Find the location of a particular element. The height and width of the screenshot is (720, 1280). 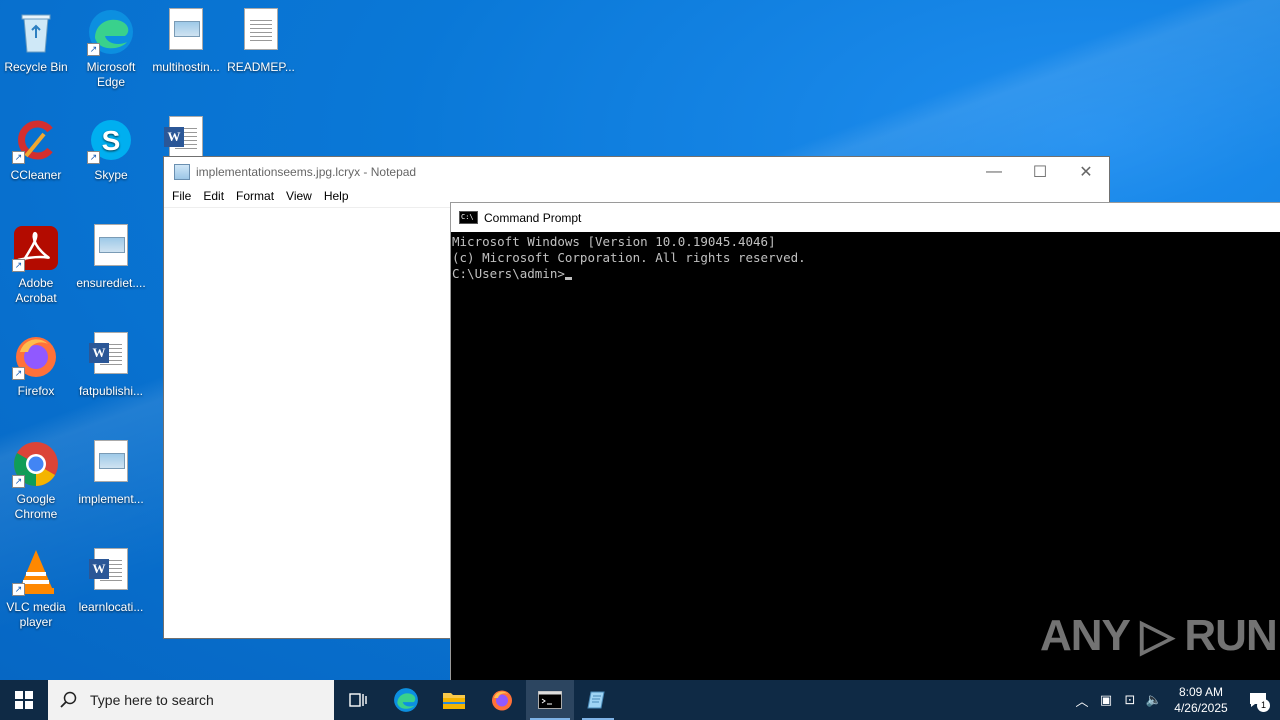

maximize-button: ☐ is located at coordinates (1040, 172).